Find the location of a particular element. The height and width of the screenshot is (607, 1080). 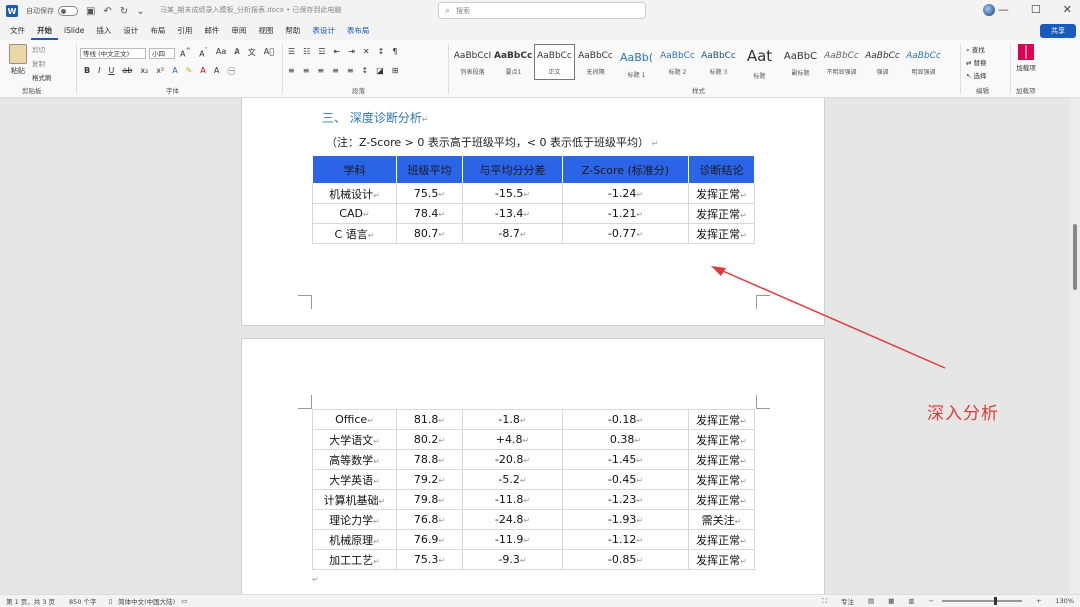

subscript-icon: x₂ is located at coordinates (144, 71).